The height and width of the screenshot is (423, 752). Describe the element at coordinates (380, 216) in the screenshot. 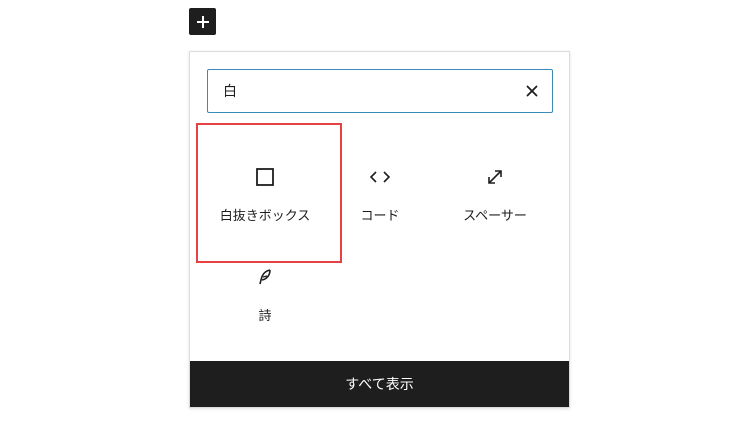

I see `block-label: コード` at that location.